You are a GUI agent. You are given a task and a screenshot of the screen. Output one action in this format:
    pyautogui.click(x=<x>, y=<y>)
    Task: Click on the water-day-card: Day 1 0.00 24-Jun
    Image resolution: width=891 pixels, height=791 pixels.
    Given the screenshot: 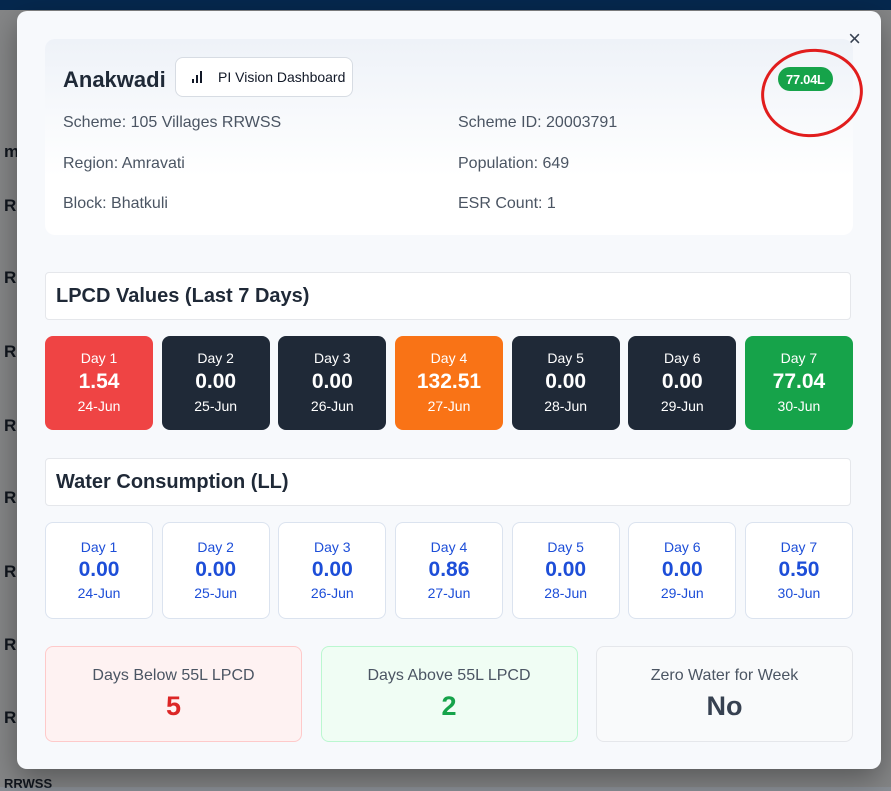 What is the action you would take?
    pyautogui.click(x=99, y=570)
    